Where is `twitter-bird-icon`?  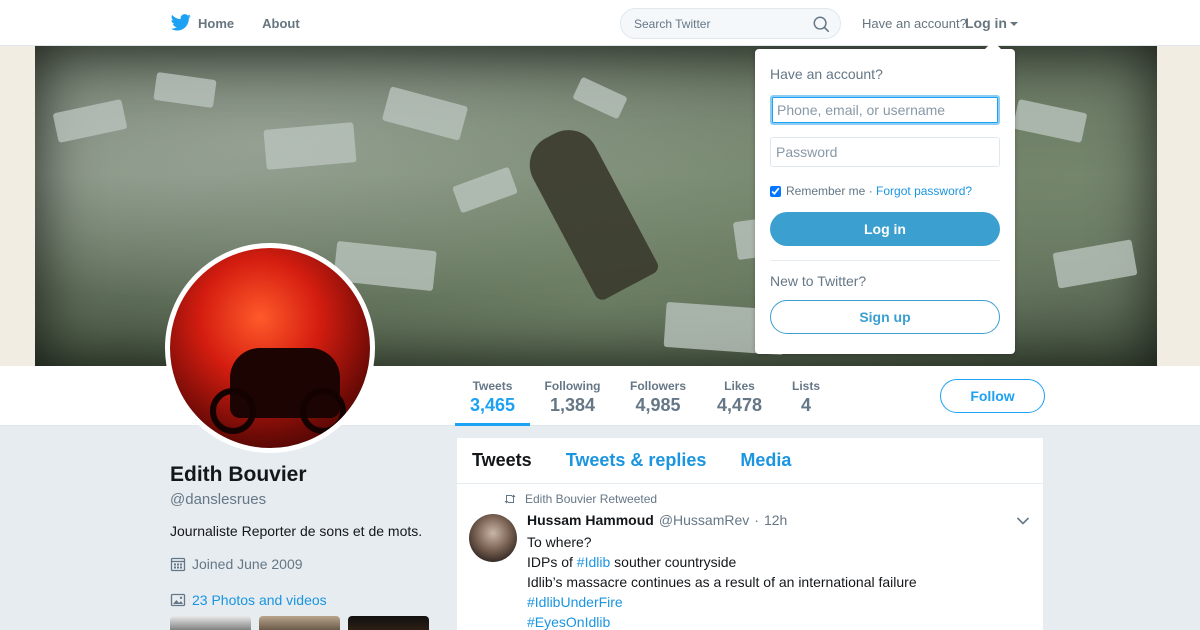 twitter-bird-icon is located at coordinates (181, 23).